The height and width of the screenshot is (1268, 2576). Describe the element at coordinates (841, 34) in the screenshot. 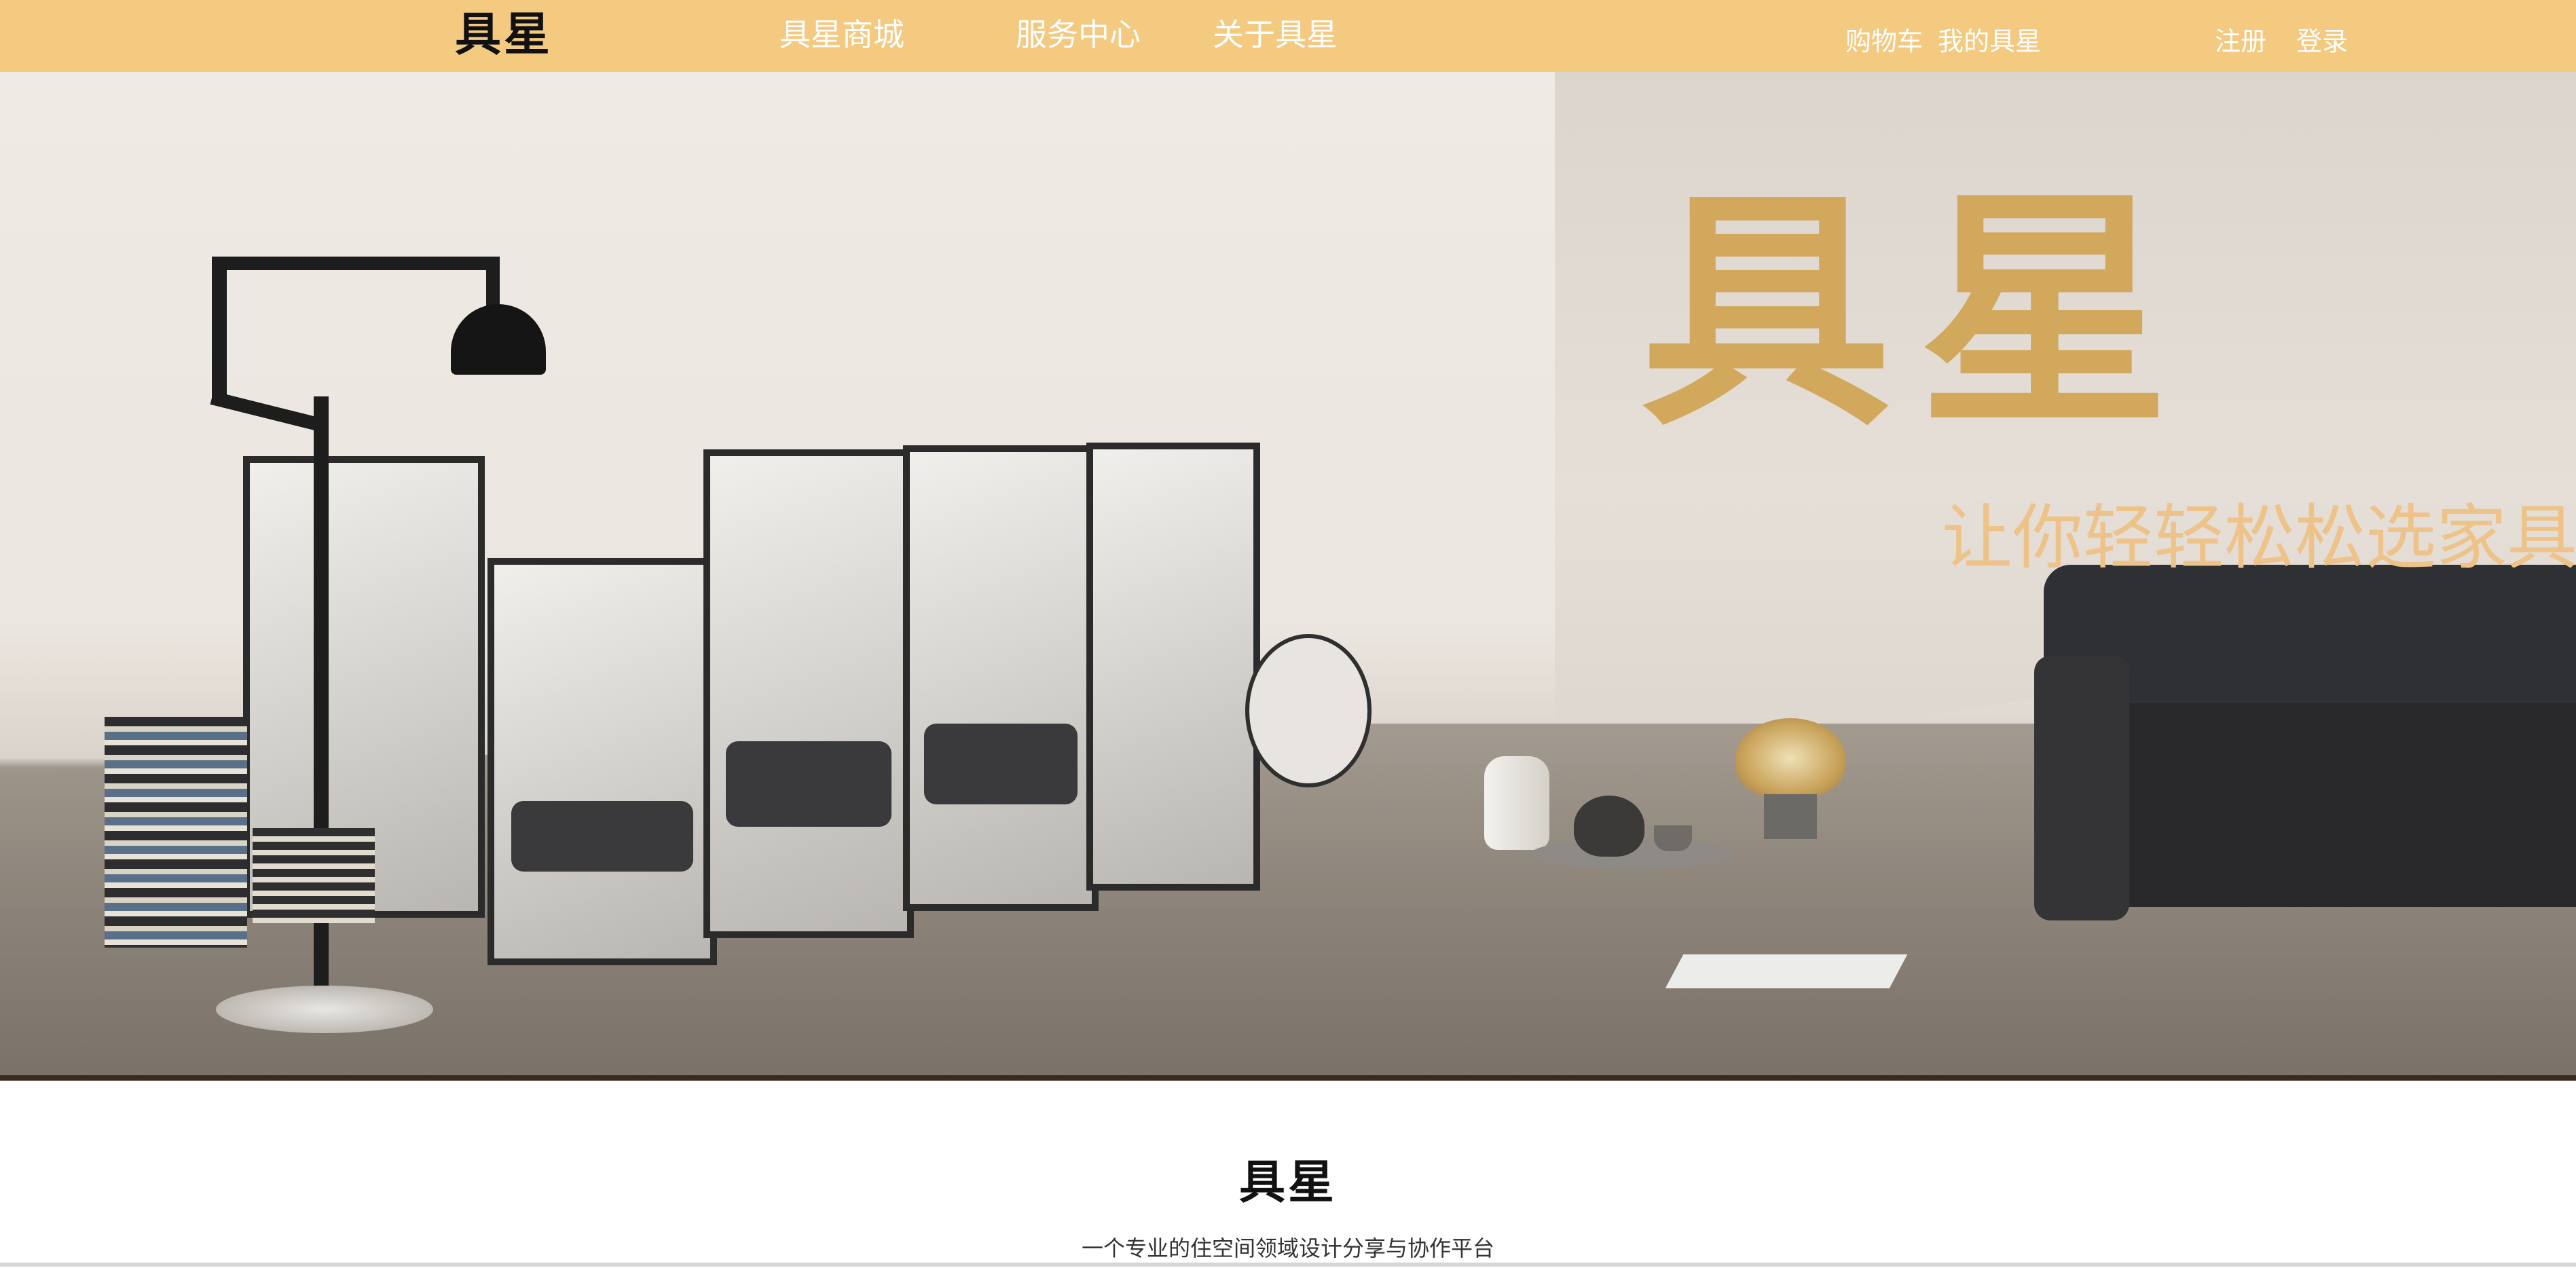

I see `nav-link-mall: 具星商城` at that location.